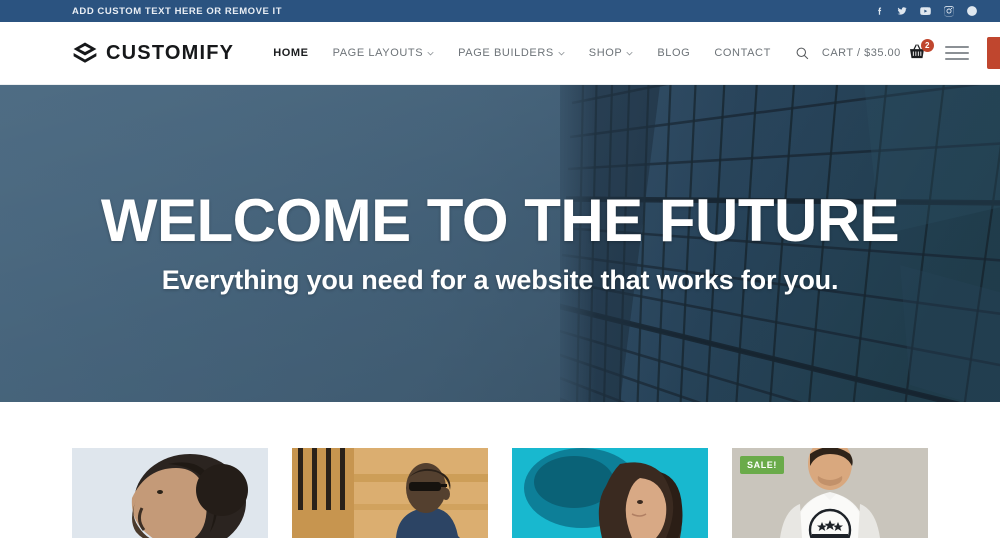  I want to click on nav-label-home: HOME, so click(291, 53).